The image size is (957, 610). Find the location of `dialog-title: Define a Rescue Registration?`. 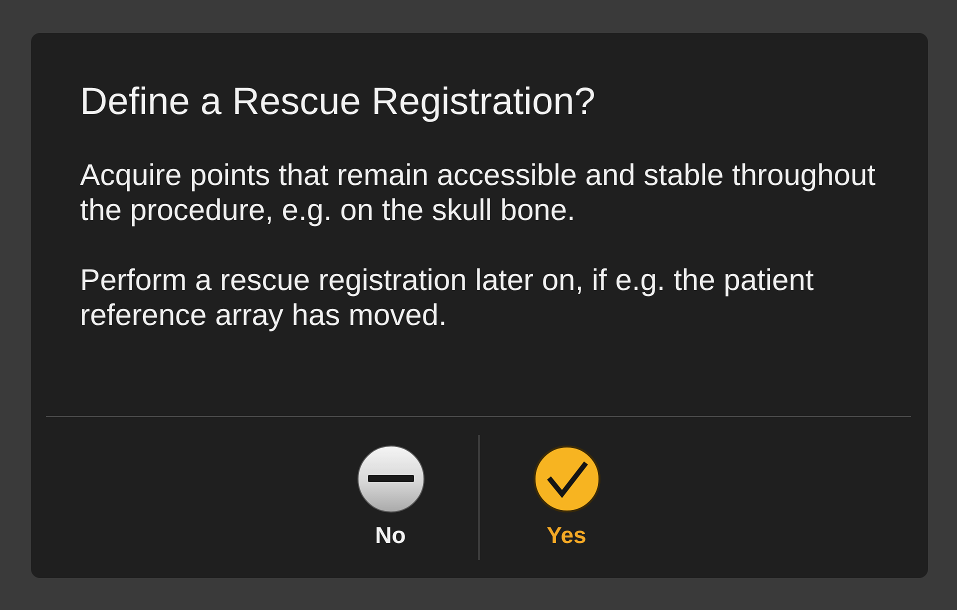

dialog-title: Define a Rescue Registration? is located at coordinates (338, 102).